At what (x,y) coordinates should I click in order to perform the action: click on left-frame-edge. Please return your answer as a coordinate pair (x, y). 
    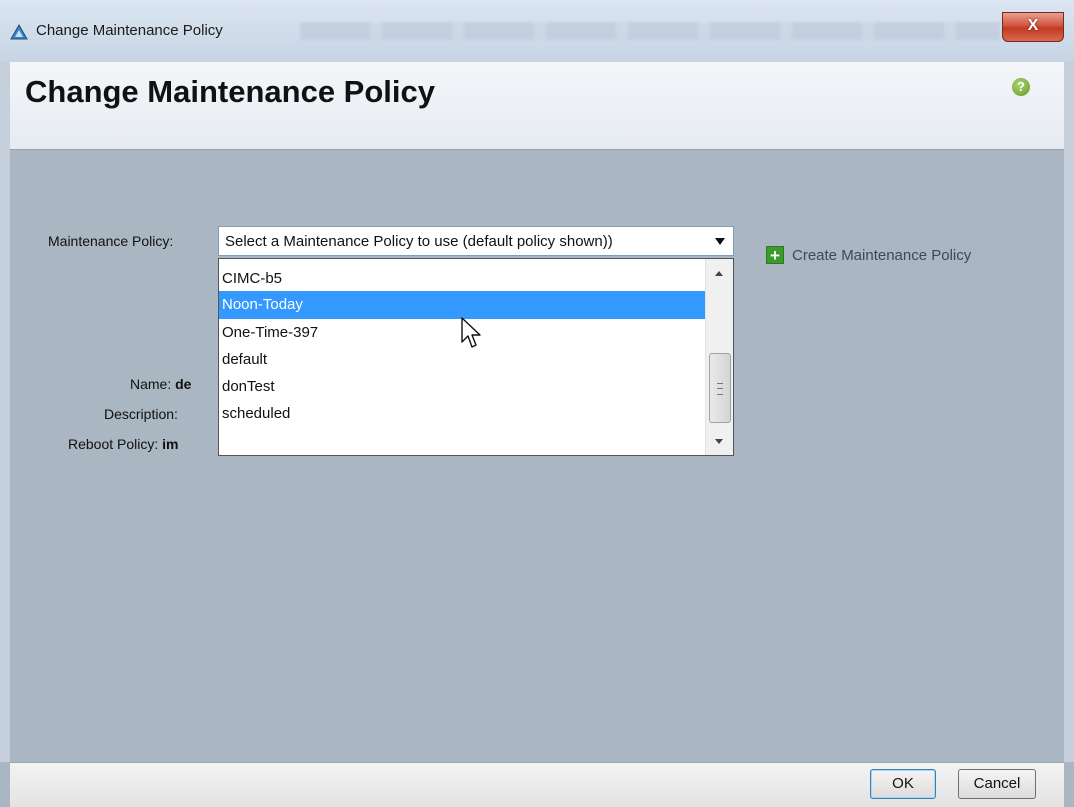
    Looking at the image, I should click on (5, 412).